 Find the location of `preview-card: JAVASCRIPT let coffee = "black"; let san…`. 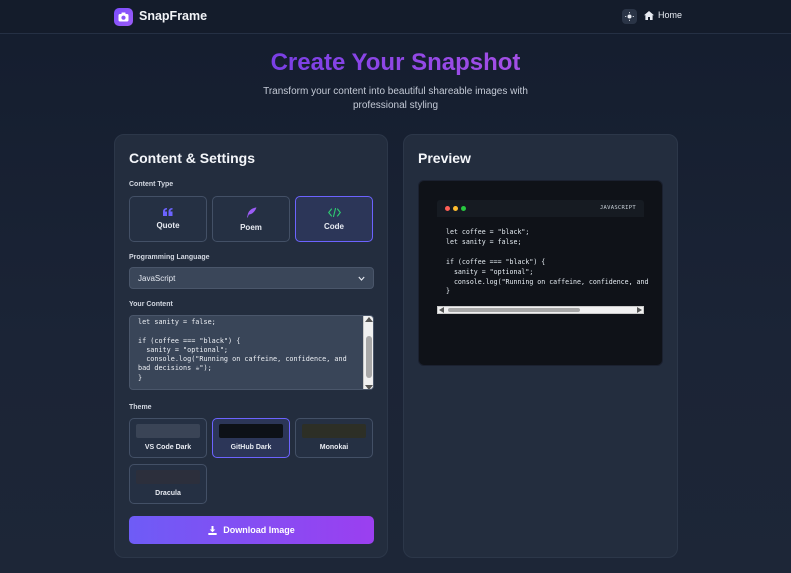

preview-card: JAVASCRIPT let coffee = "black"; let san… is located at coordinates (540, 273).